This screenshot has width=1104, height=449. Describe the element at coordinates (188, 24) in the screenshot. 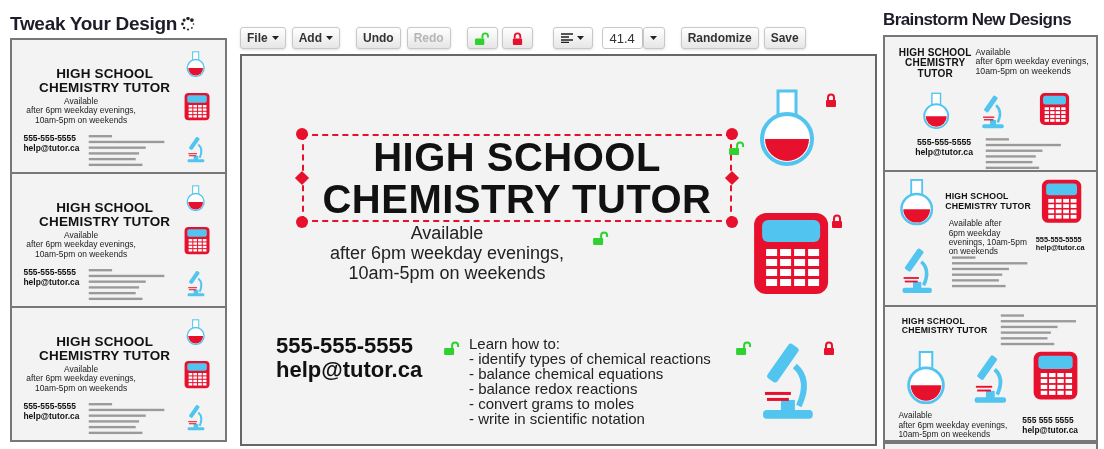

I see `loading-spinner-icon` at that location.